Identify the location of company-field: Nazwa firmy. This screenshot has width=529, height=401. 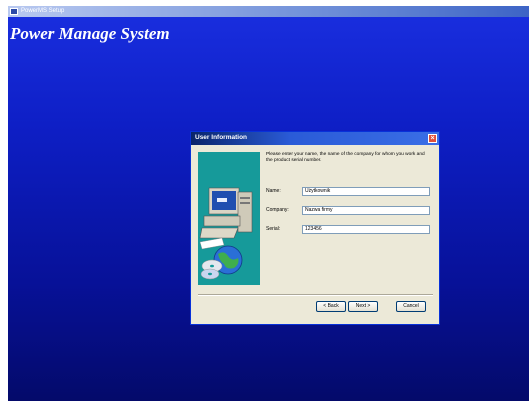
(366, 210).